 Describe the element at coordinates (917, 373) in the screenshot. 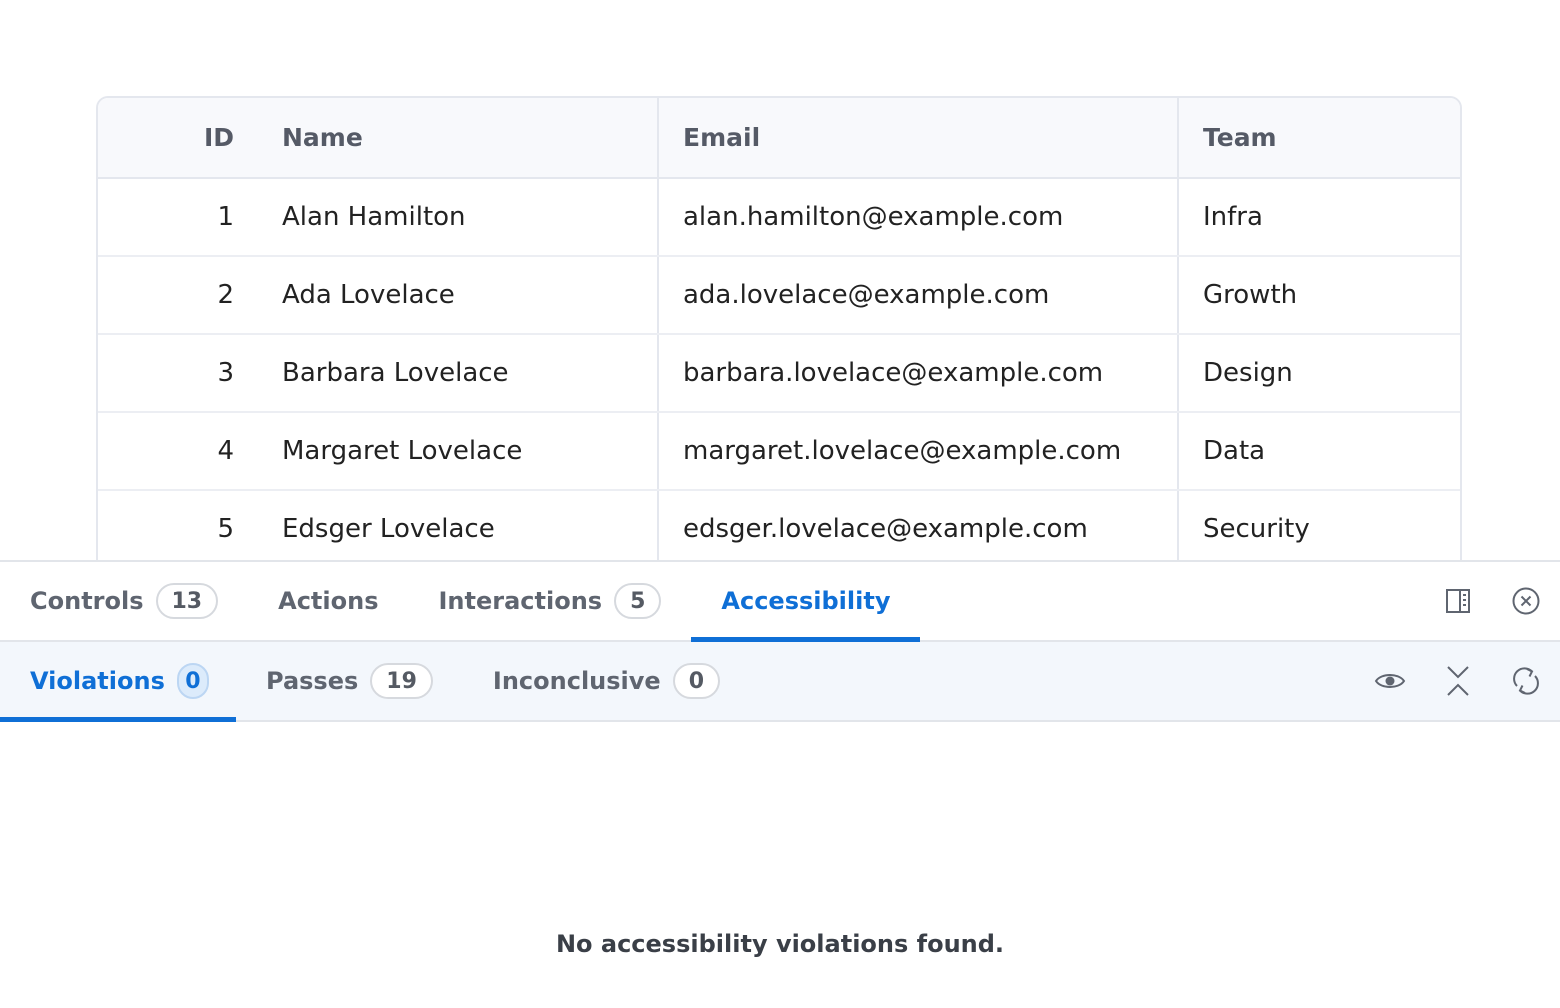

I see `cell-email: barbara.lovelace@example.com` at that location.